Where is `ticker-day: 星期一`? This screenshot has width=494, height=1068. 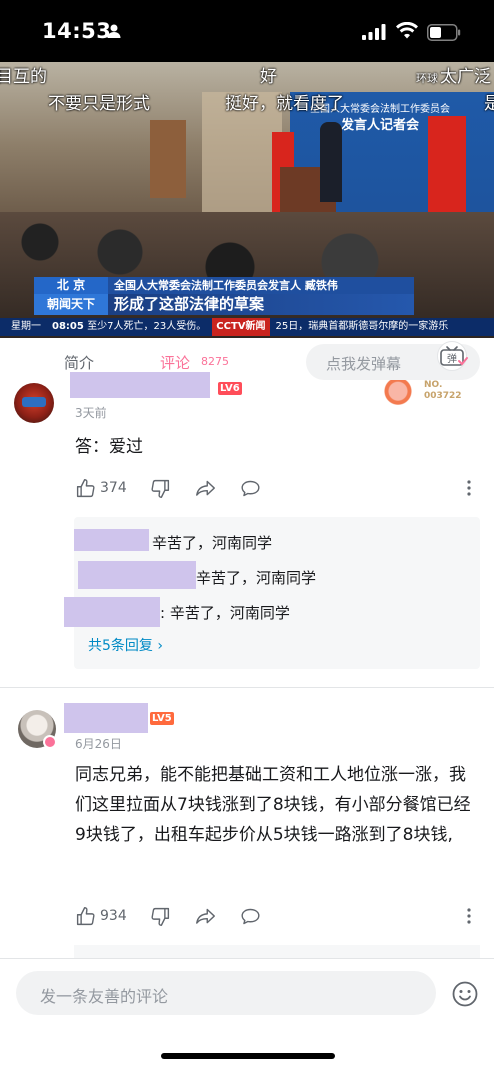 ticker-day: 星期一 is located at coordinates (26, 327).